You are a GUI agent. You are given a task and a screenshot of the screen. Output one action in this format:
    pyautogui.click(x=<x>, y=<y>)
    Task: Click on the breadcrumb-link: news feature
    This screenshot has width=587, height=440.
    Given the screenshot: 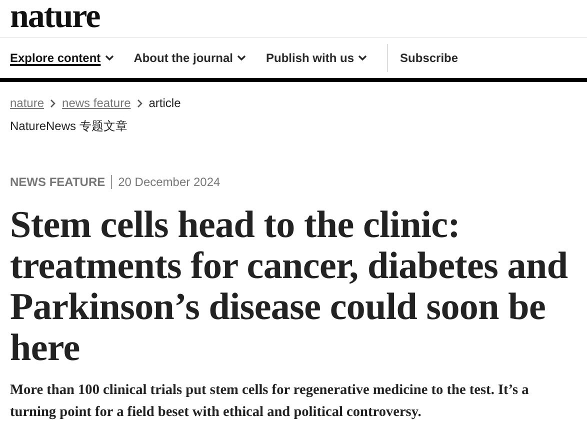 What is the action you would take?
    pyautogui.click(x=96, y=103)
    